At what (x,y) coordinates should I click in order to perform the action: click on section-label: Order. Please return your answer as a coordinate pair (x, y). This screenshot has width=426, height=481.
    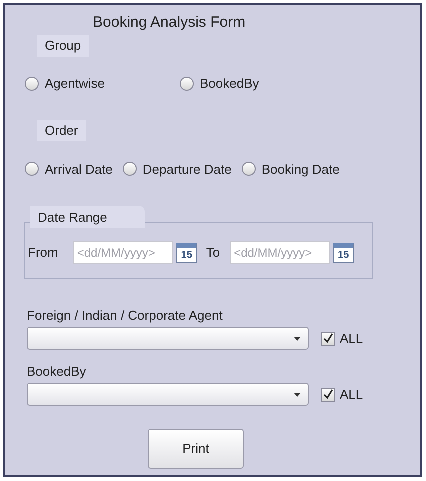
    Looking at the image, I should click on (61, 130).